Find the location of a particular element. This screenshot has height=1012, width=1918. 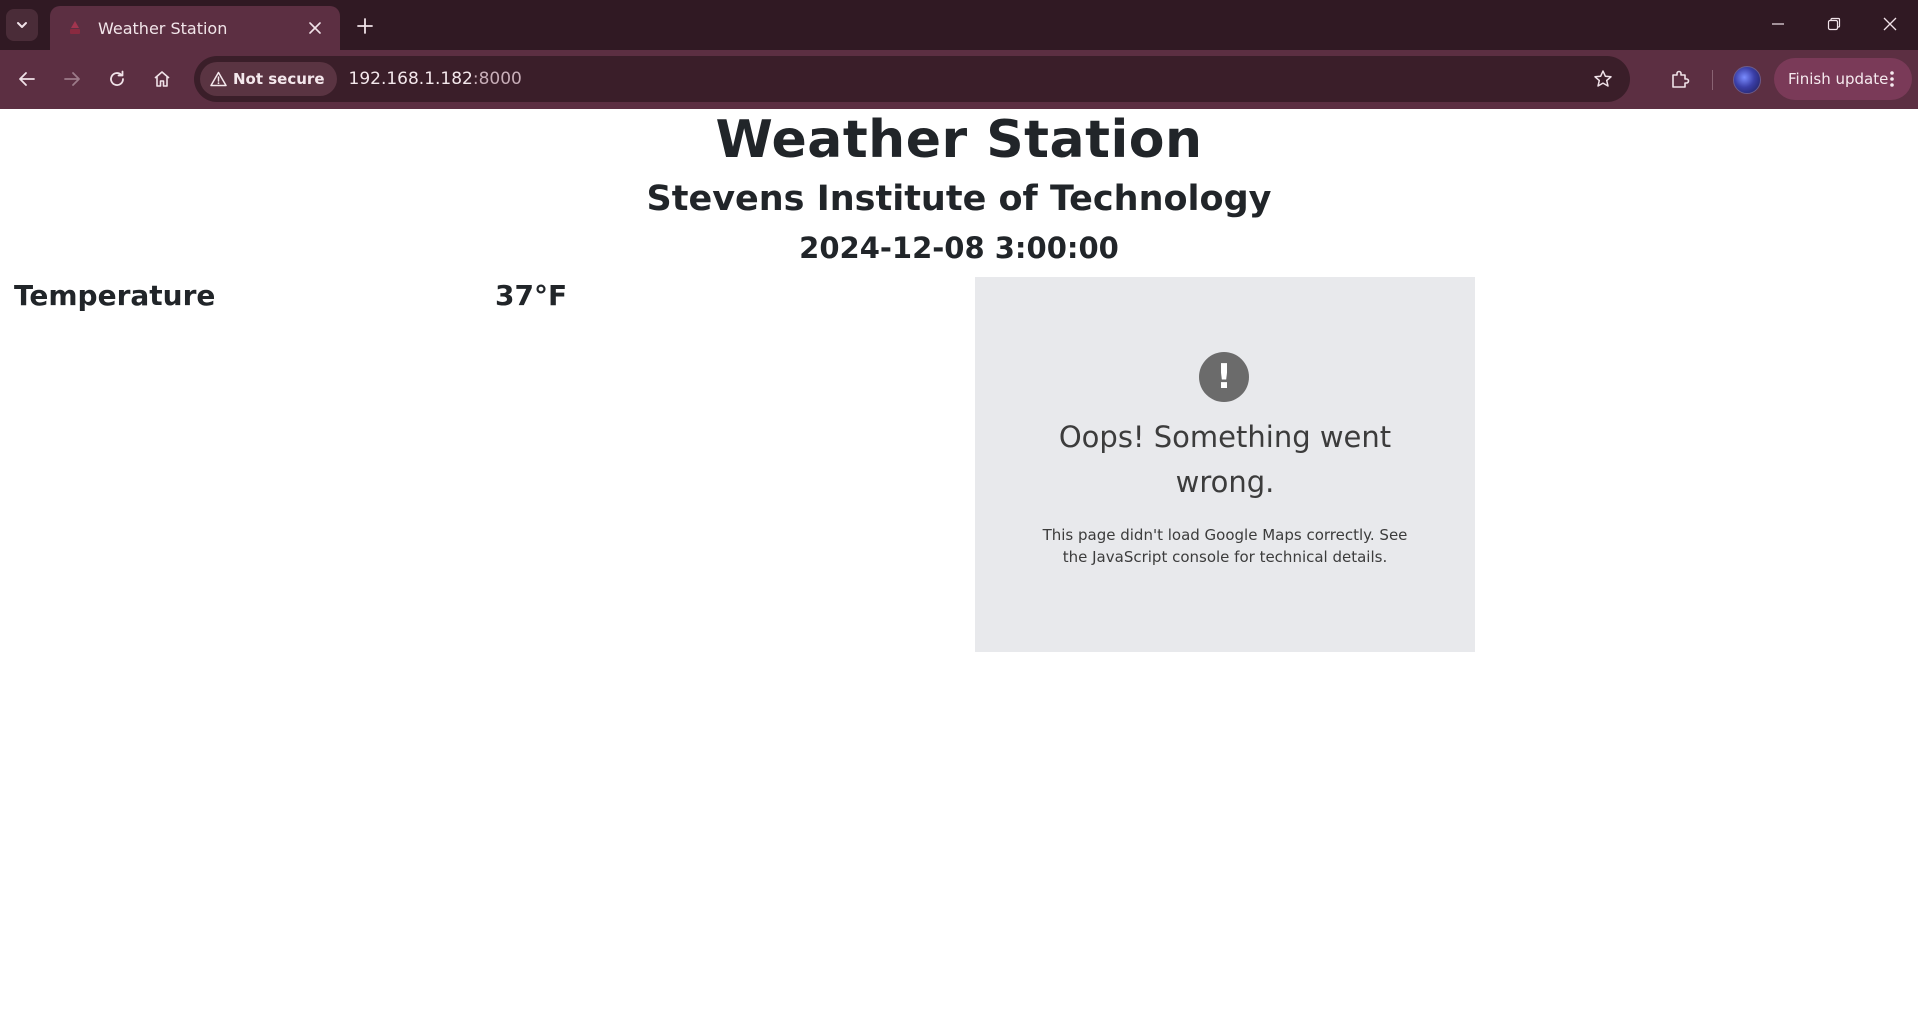

reload-button is located at coordinates (117, 79).